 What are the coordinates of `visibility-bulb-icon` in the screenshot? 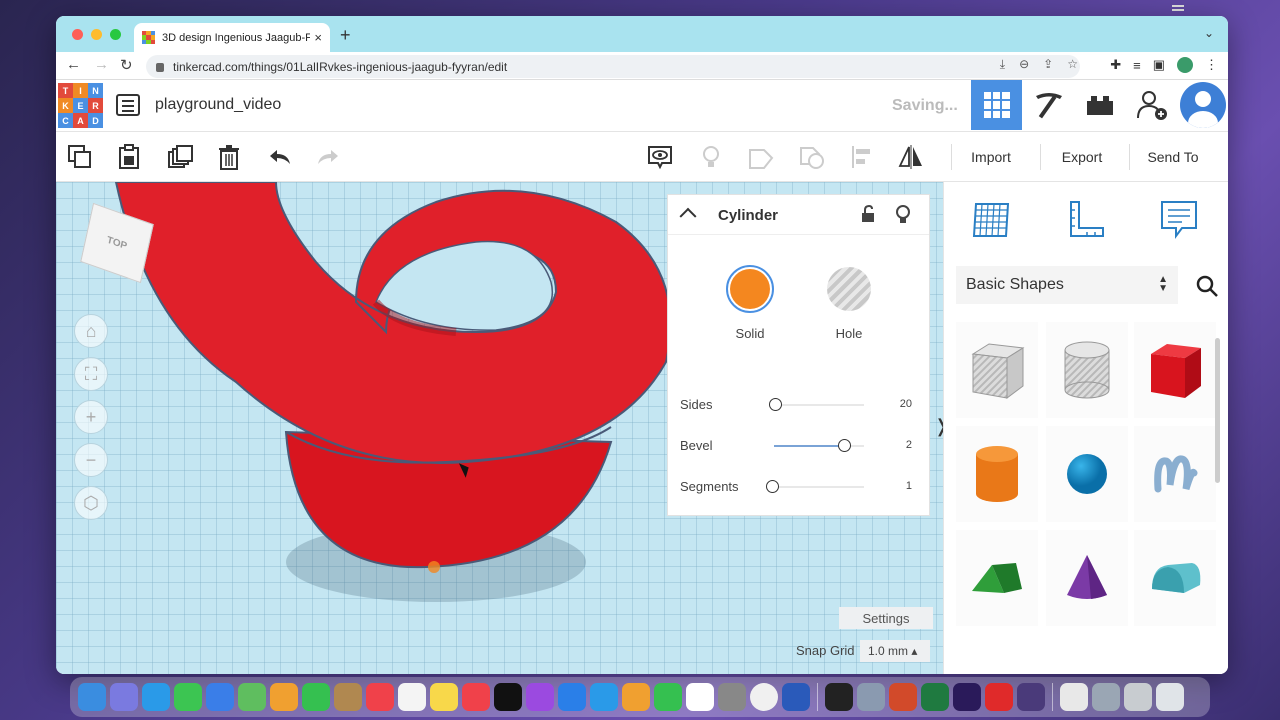 It's located at (903, 214).